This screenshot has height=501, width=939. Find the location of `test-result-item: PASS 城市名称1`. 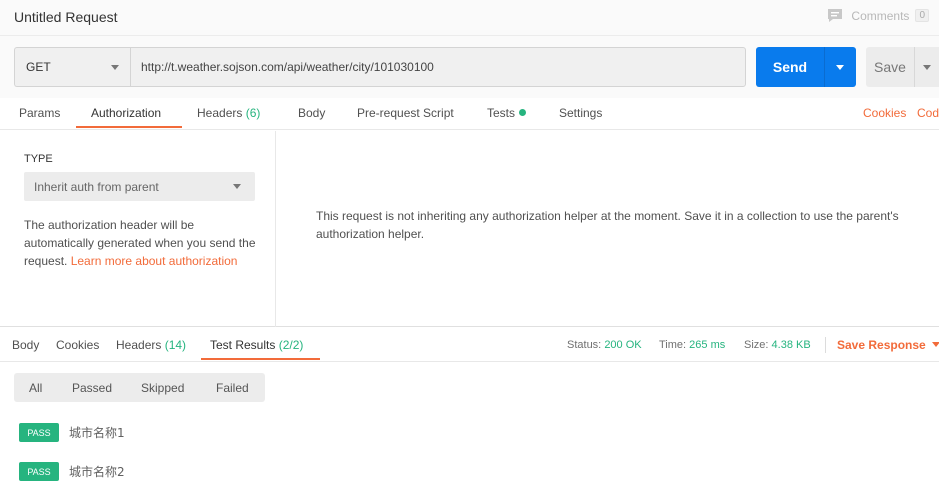

test-result-item: PASS 城市名称1 is located at coordinates (72, 432).